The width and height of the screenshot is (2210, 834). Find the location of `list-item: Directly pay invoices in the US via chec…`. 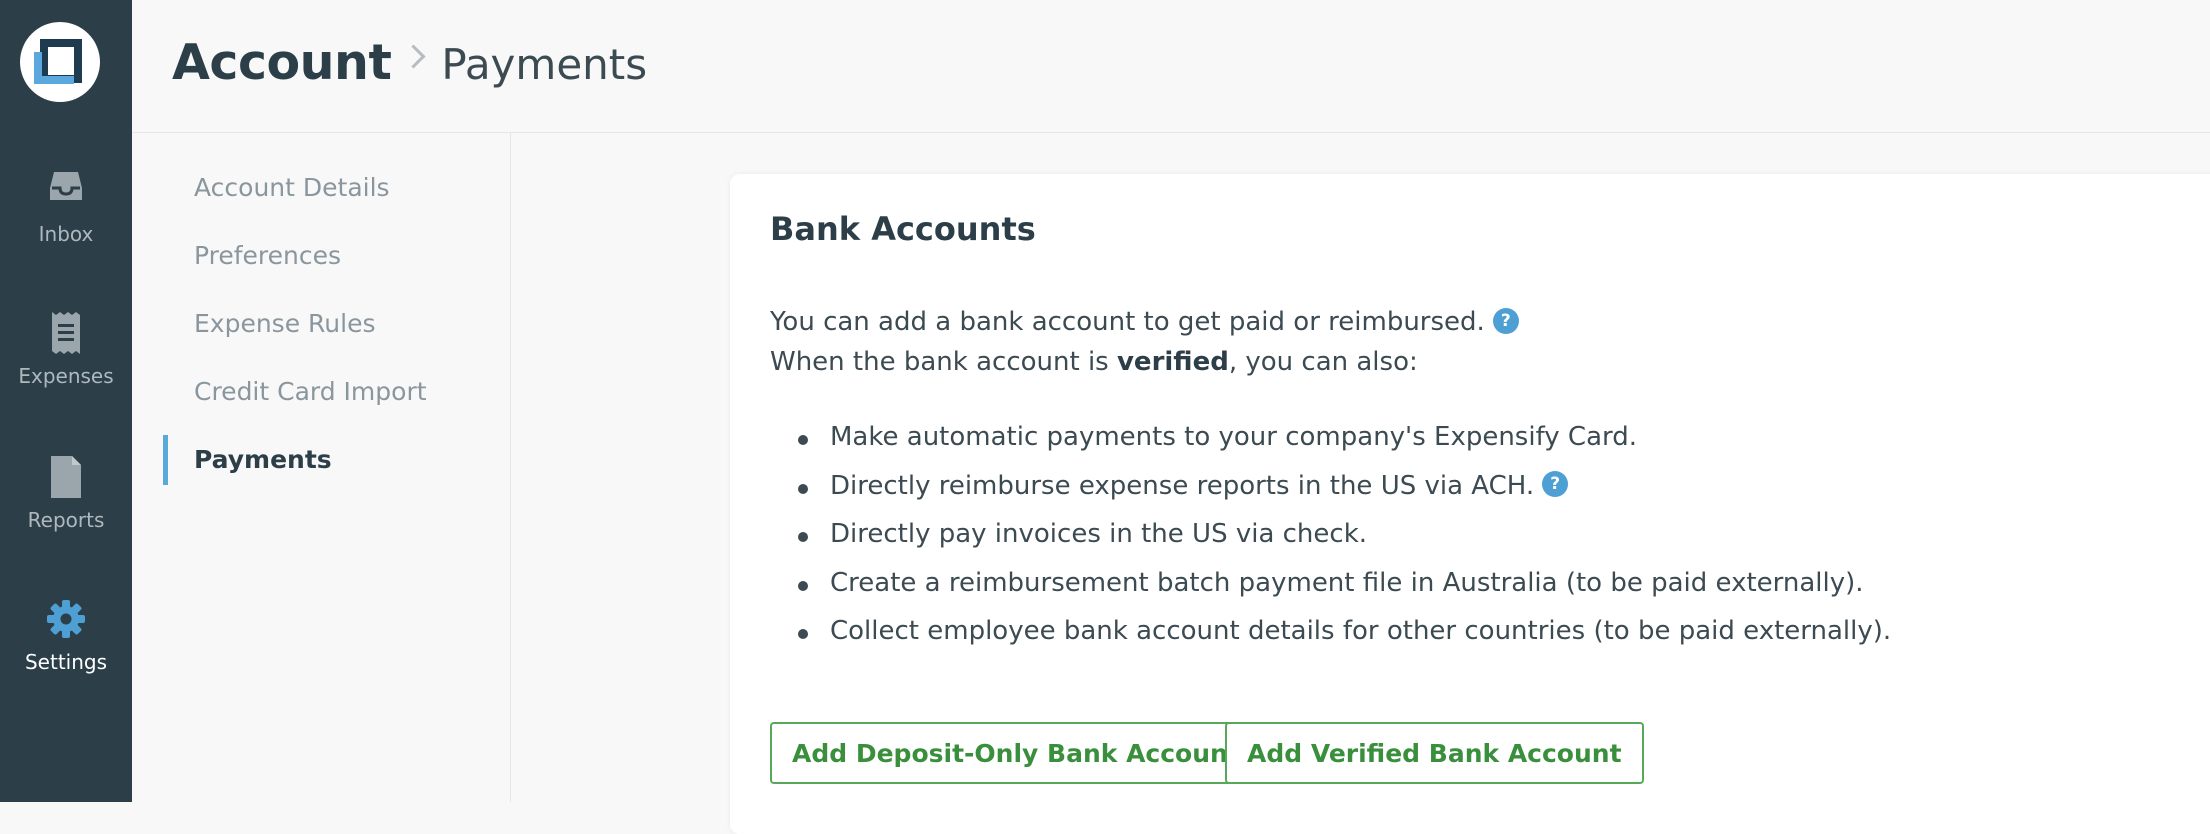

list-item: Directly pay invoices in the US via chec… is located at coordinates (1330, 543).